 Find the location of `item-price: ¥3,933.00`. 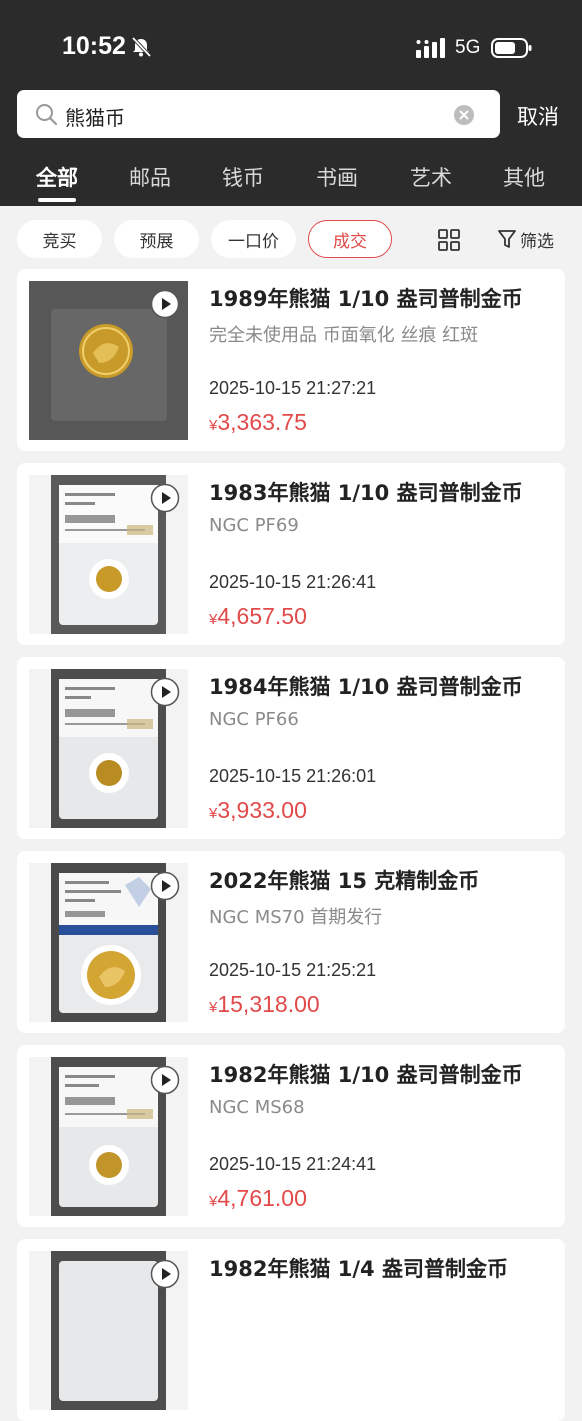

item-price: ¥3,933.00 is located at coordinates (258, 810).